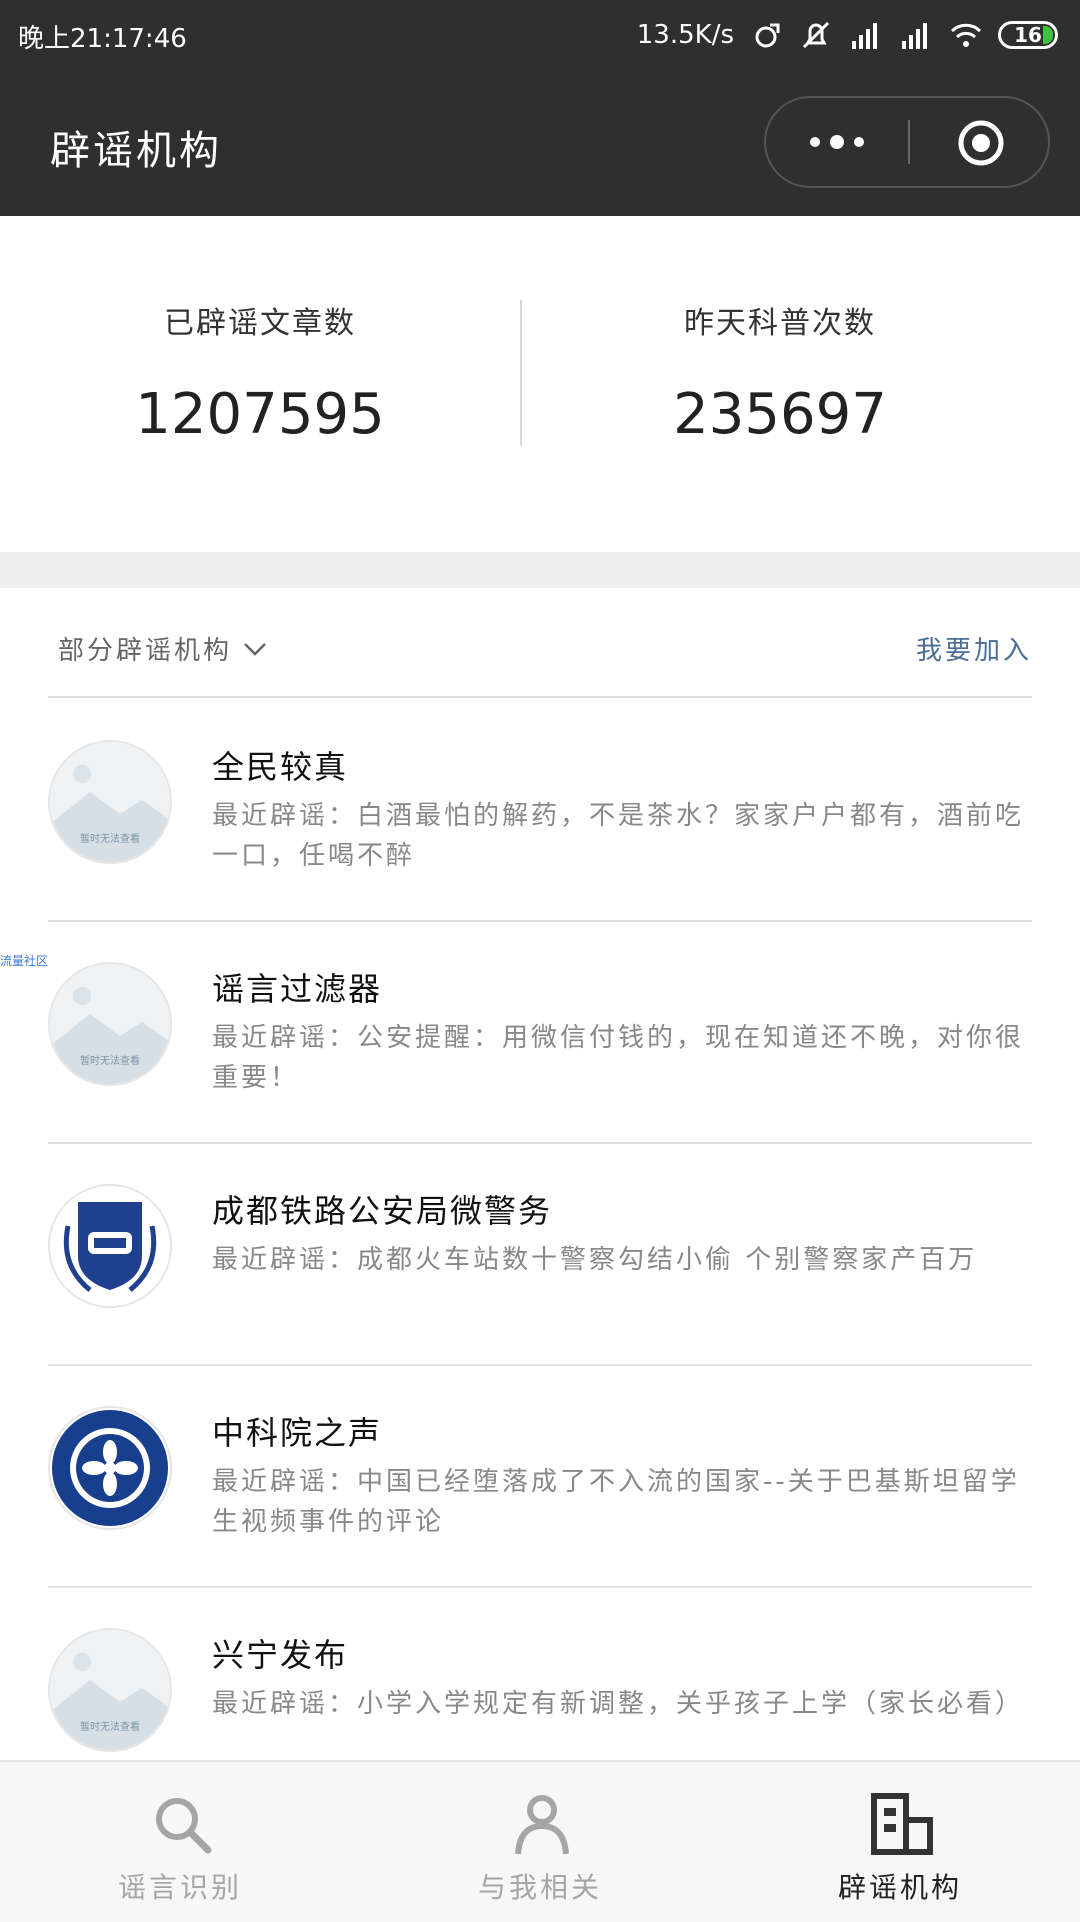  What do you see at coordinates (260, 323) in the screenshot?
I see `stat-label: 已辟谣文章数` at bounding box center [260, 323].